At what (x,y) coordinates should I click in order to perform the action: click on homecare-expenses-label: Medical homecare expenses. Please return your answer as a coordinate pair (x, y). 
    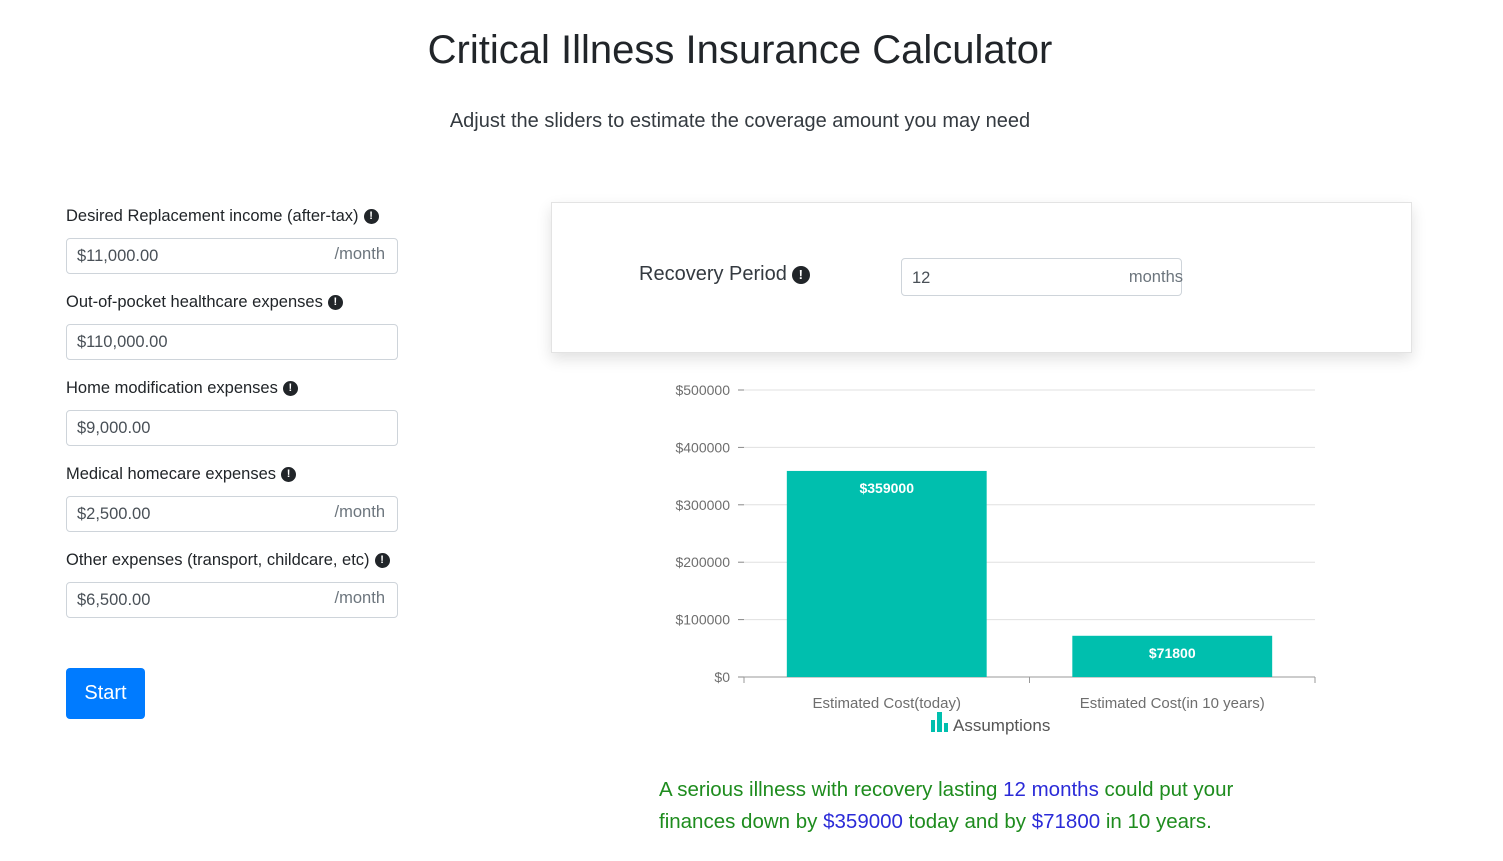
    Looking at the image, I should click on (171, 474).